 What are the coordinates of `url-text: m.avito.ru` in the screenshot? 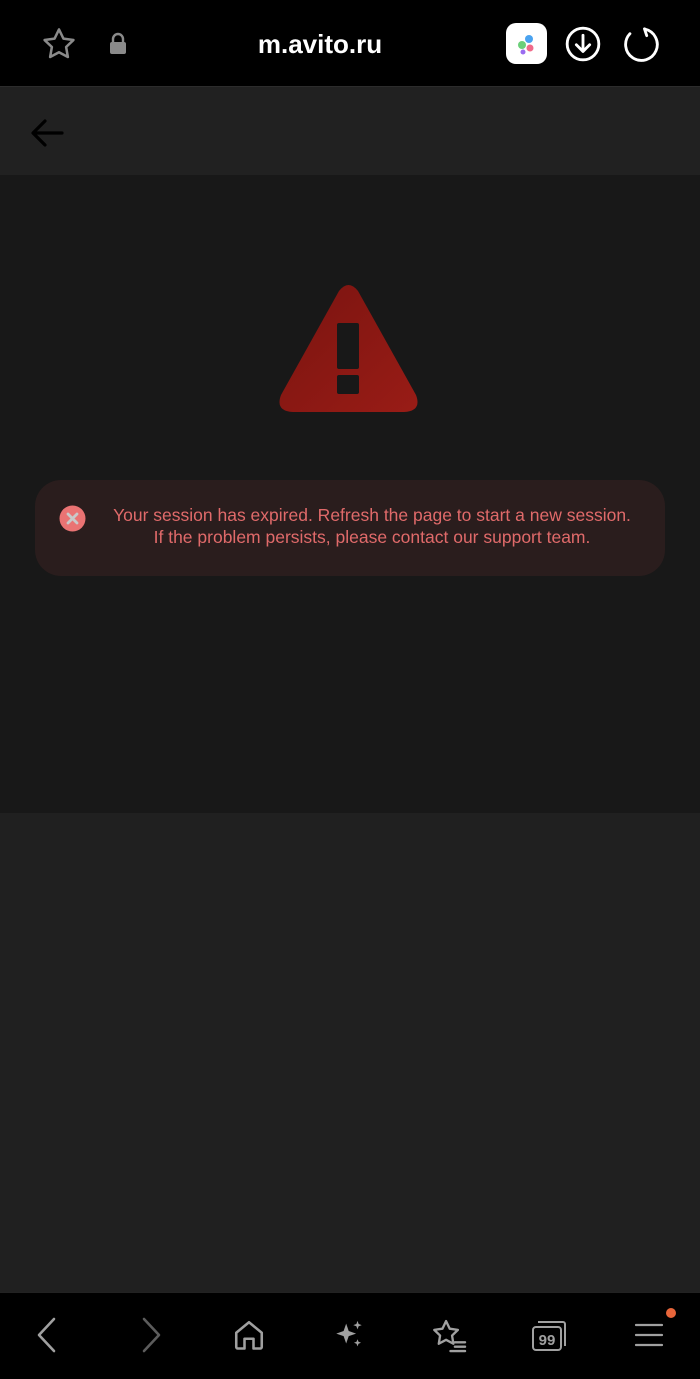 It's located at (320, 44).